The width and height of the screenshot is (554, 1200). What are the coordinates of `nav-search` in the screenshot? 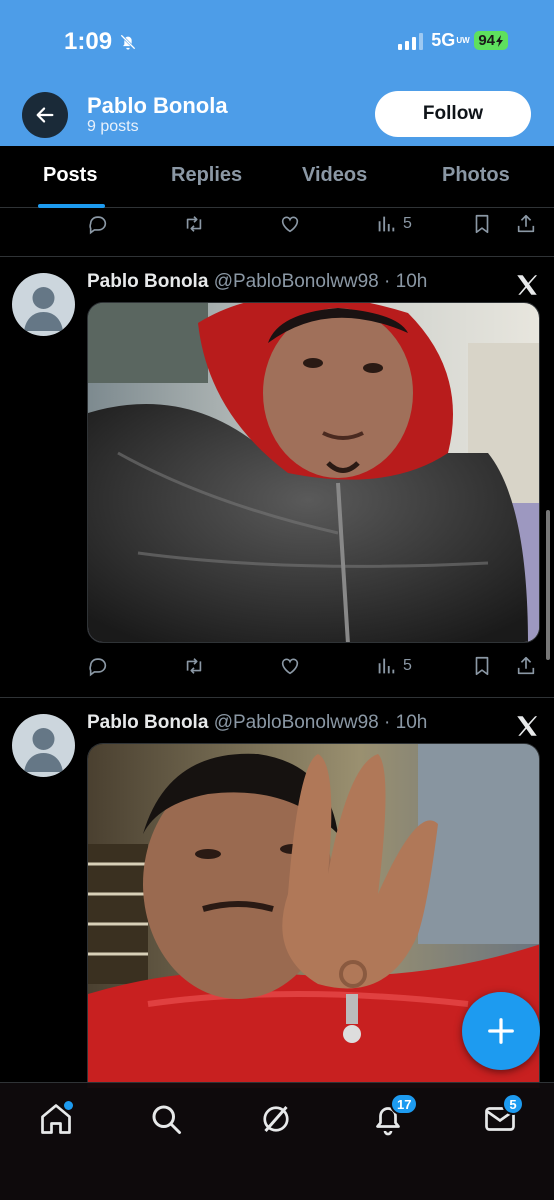 It's located at (166, 1119).